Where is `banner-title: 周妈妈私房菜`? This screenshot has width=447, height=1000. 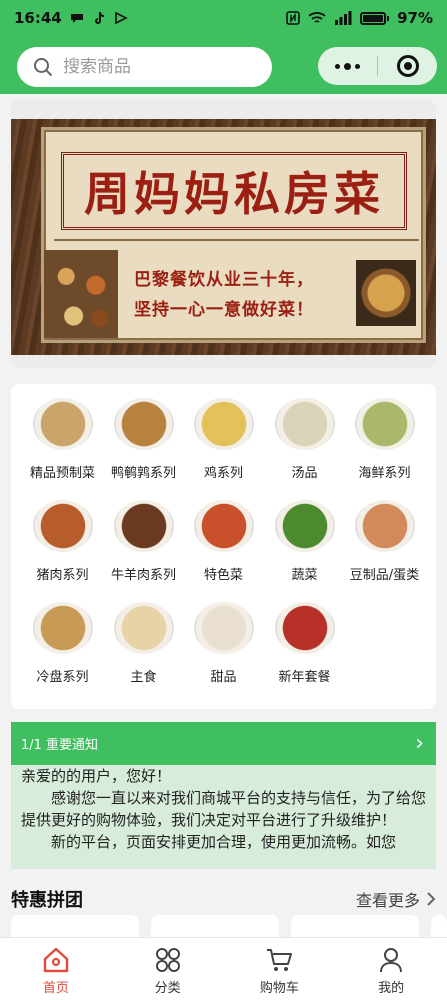
banner-title: 周妈妈私房菜 is located at coordinates (234, 194).